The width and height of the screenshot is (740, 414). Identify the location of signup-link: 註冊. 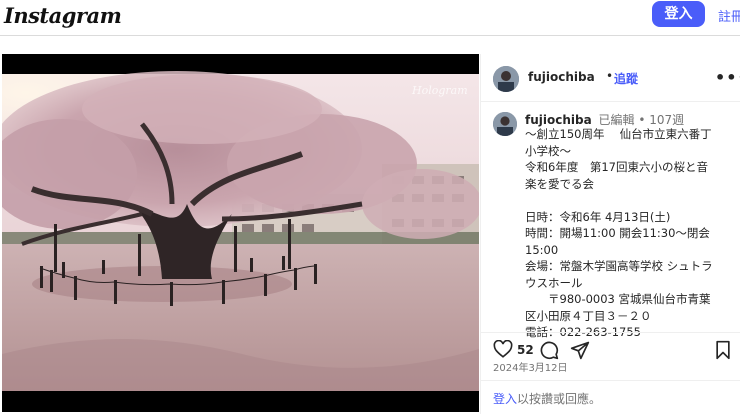
(729, 15).